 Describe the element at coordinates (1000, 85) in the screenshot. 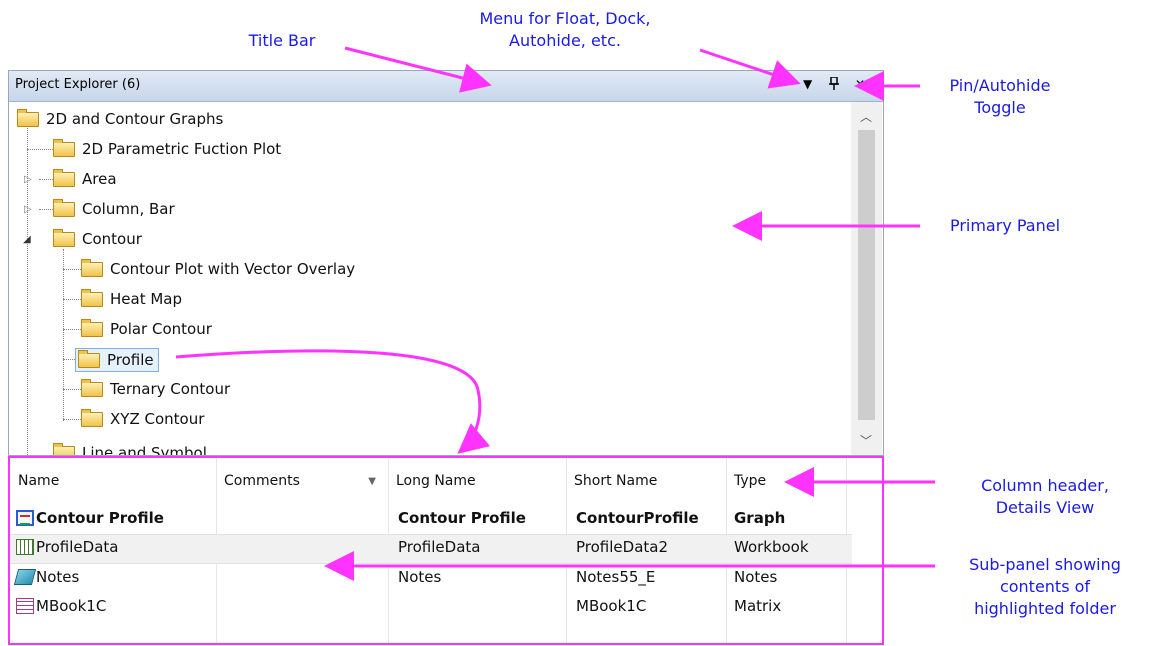

I see `pin-annotation-line1: Pin/Autohide` at that location.